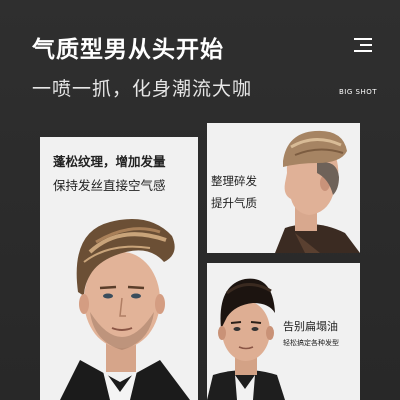 The height and width of the screenshot is (400, 400). What do you see at coordinates (234, 181) in the screenshot?
I see `card-tidy-title: 整理碎发` at bounding box center [234, 181].